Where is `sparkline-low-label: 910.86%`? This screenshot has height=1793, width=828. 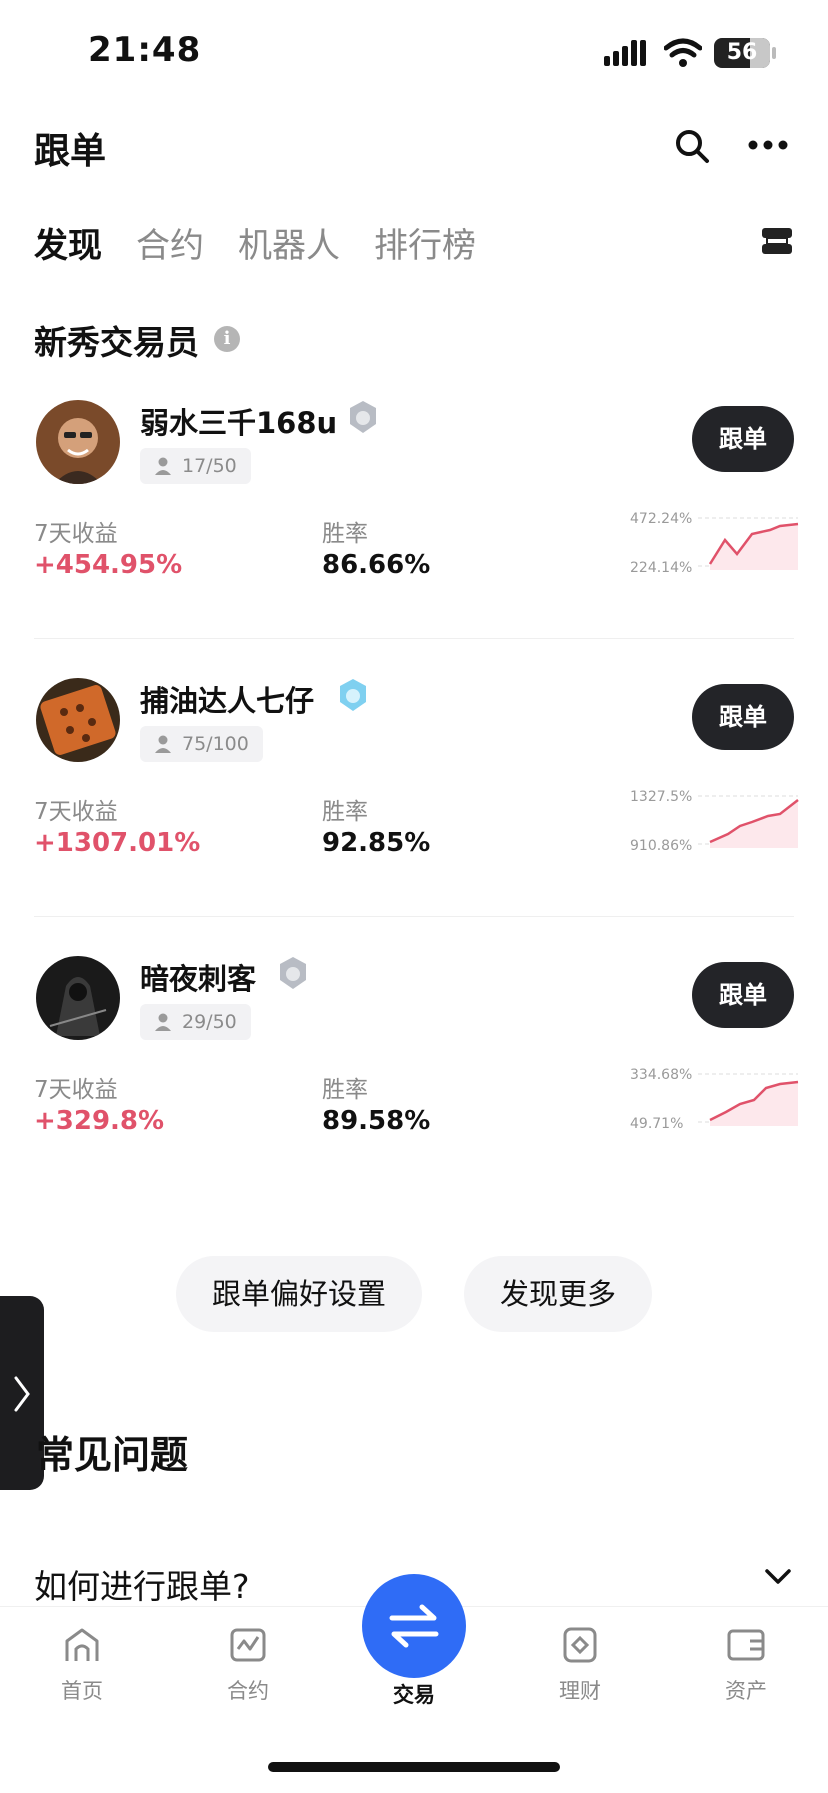 sparkline-low-label: 910.86% is located at coordinates (661, 846).